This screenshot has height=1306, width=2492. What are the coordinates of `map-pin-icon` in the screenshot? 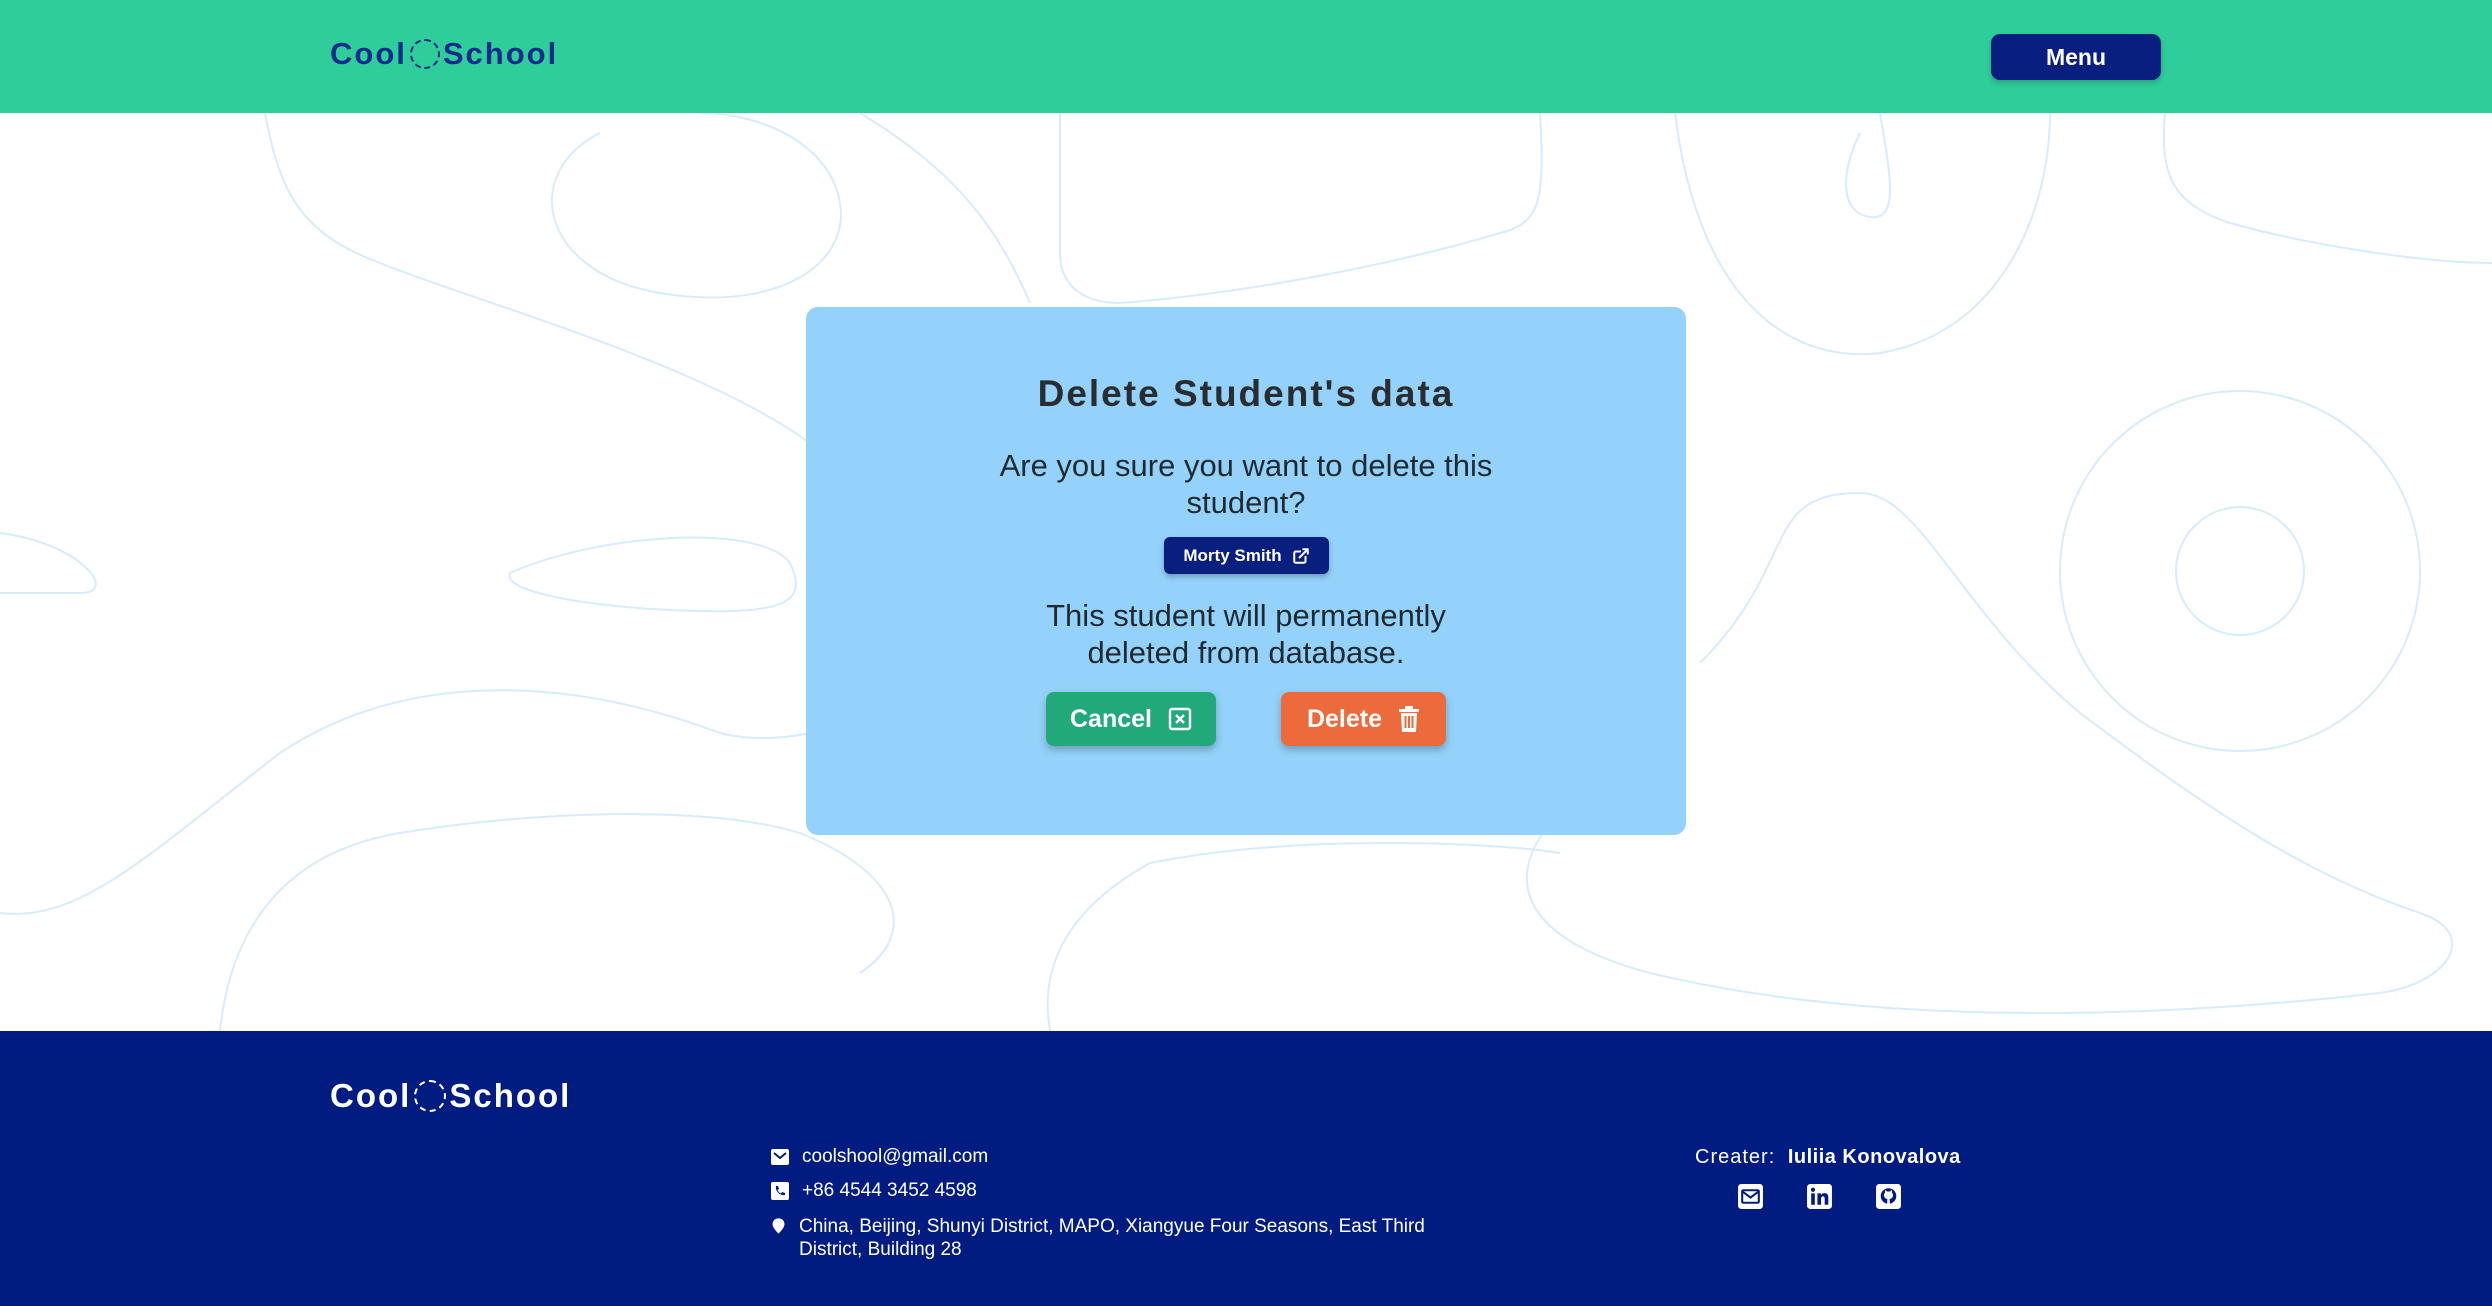 It's located at (778, 1226).